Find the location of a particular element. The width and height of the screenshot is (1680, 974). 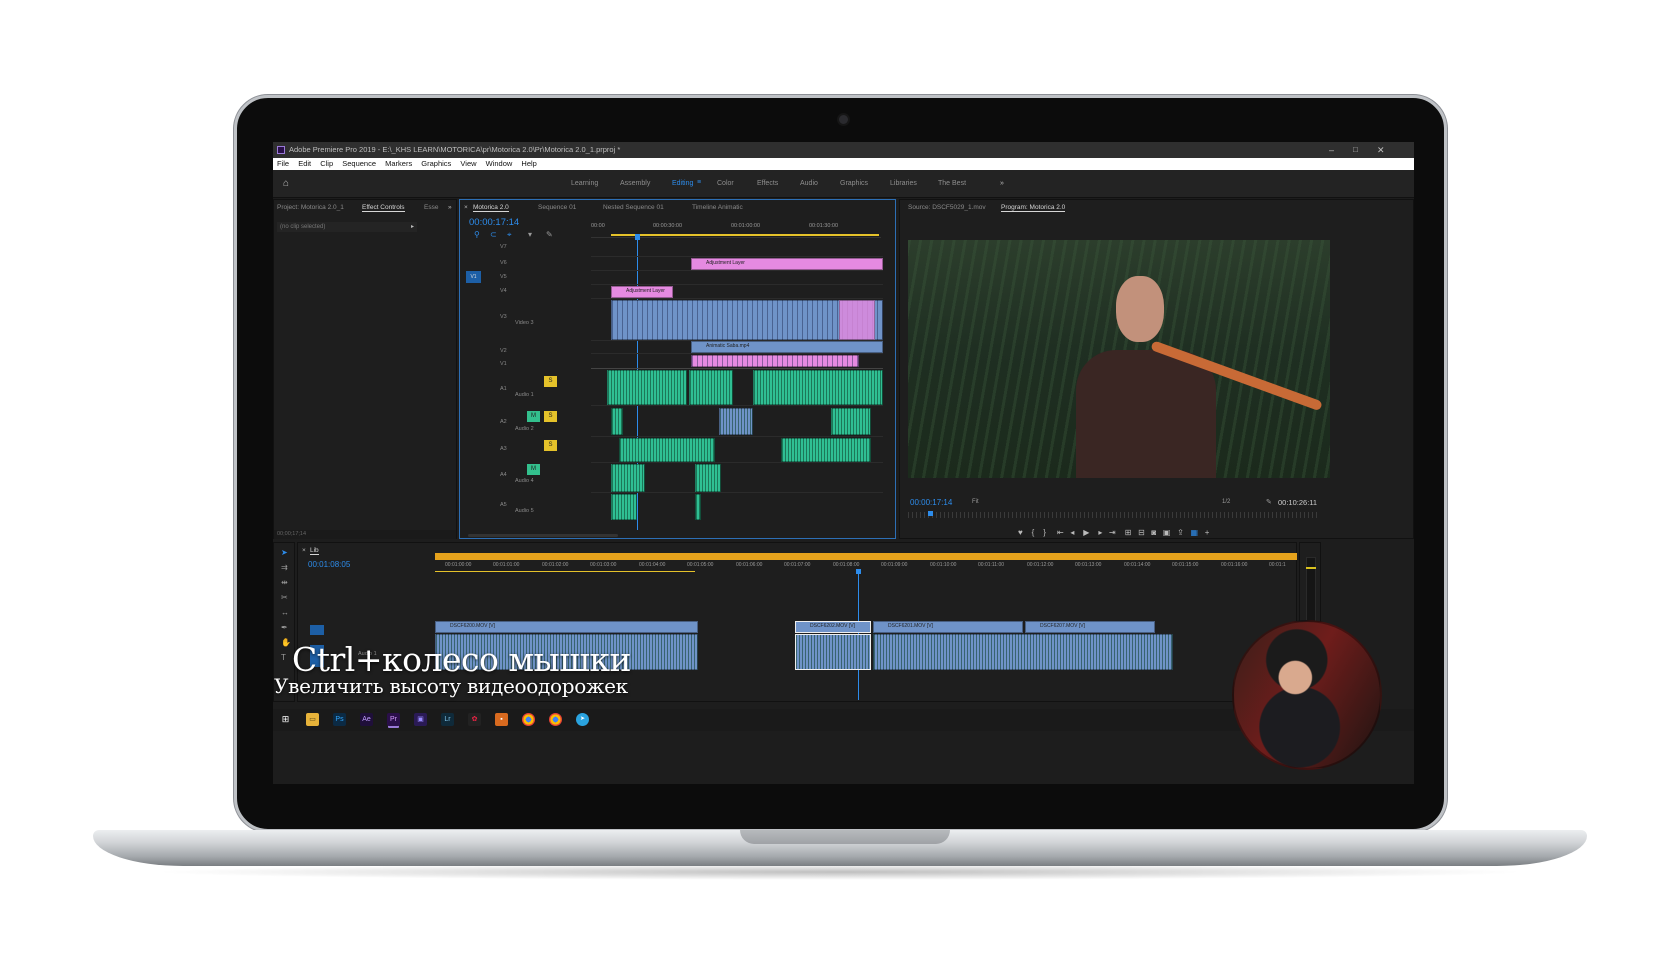

tab-timeline-animatic: Timeline Animatic is located at coordinates (717, 207).